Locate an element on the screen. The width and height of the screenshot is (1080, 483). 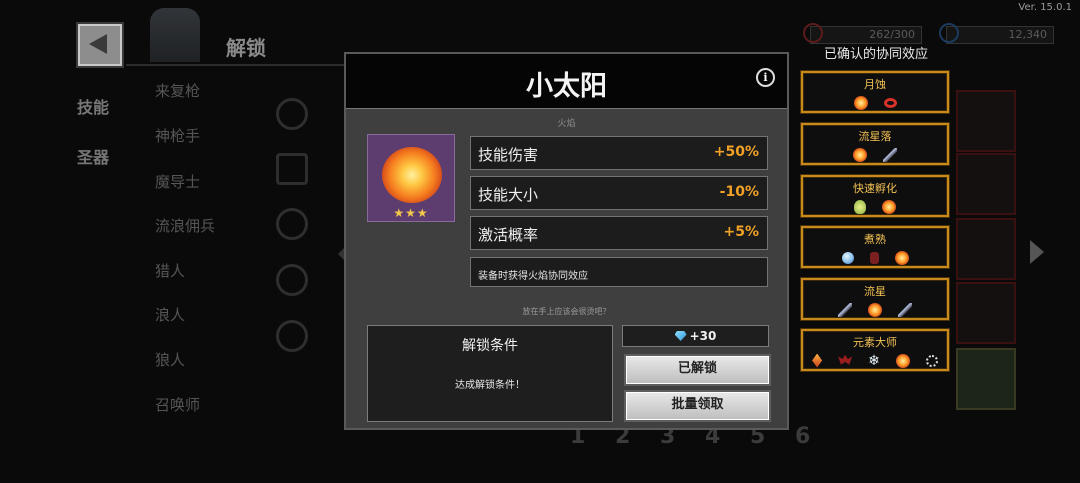
avatar is located at coordinates (175, 35).